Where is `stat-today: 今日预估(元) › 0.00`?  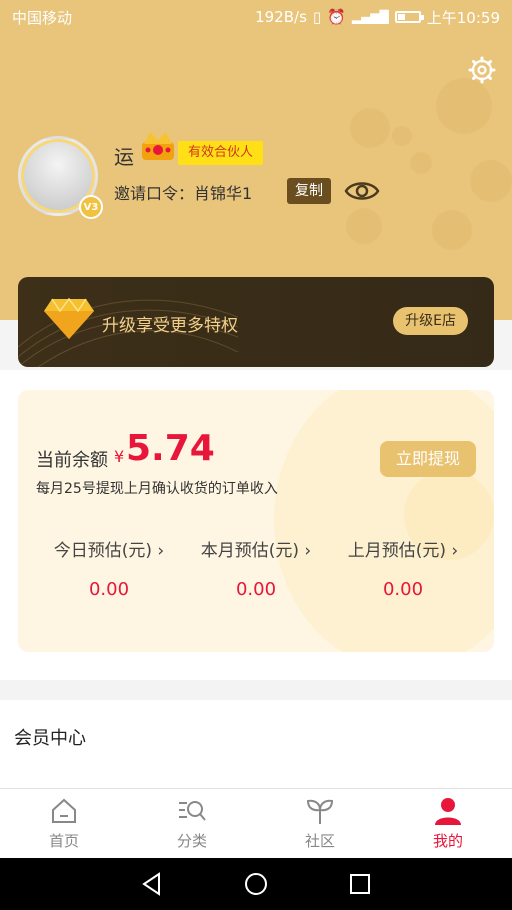
stat-today: 今日预估(元) › 0.00 is located at coordinates (109, 568).